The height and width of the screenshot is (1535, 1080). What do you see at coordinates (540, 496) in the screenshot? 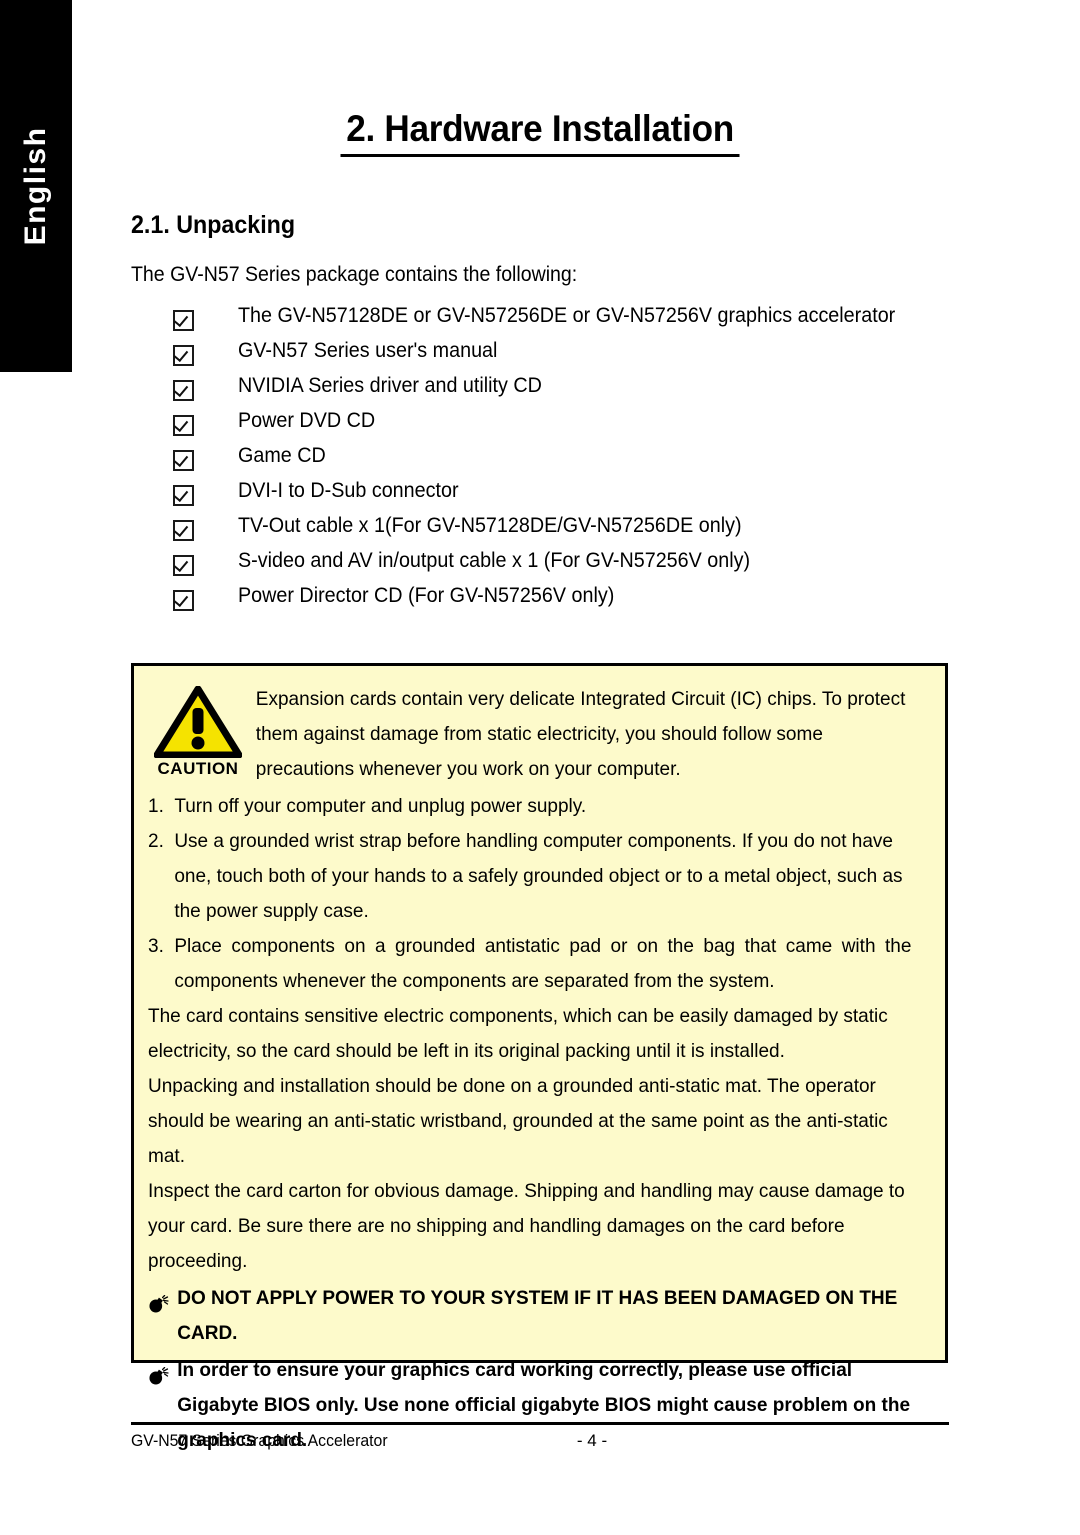
I see `list-item: DVI-I to D-Sub connector` at bounding box center [540, 496].